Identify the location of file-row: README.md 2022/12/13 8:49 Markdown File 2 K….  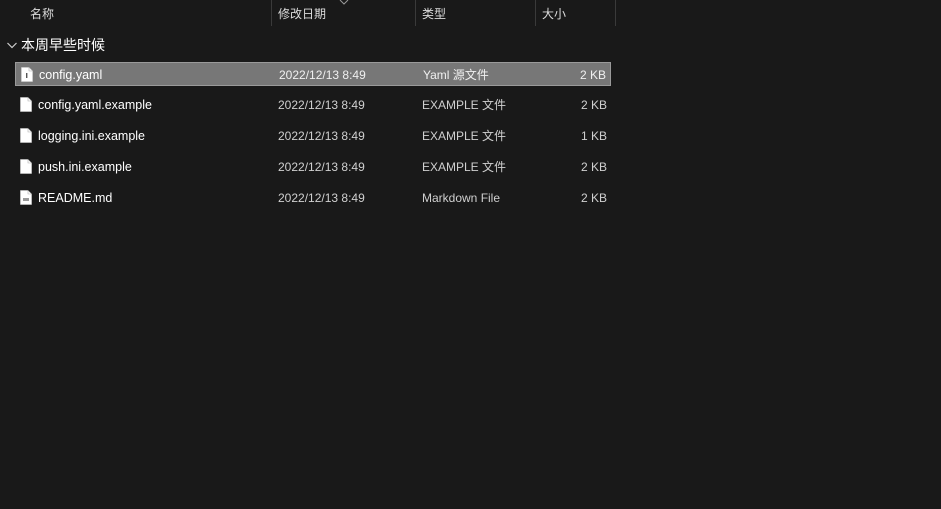
(313, 198).